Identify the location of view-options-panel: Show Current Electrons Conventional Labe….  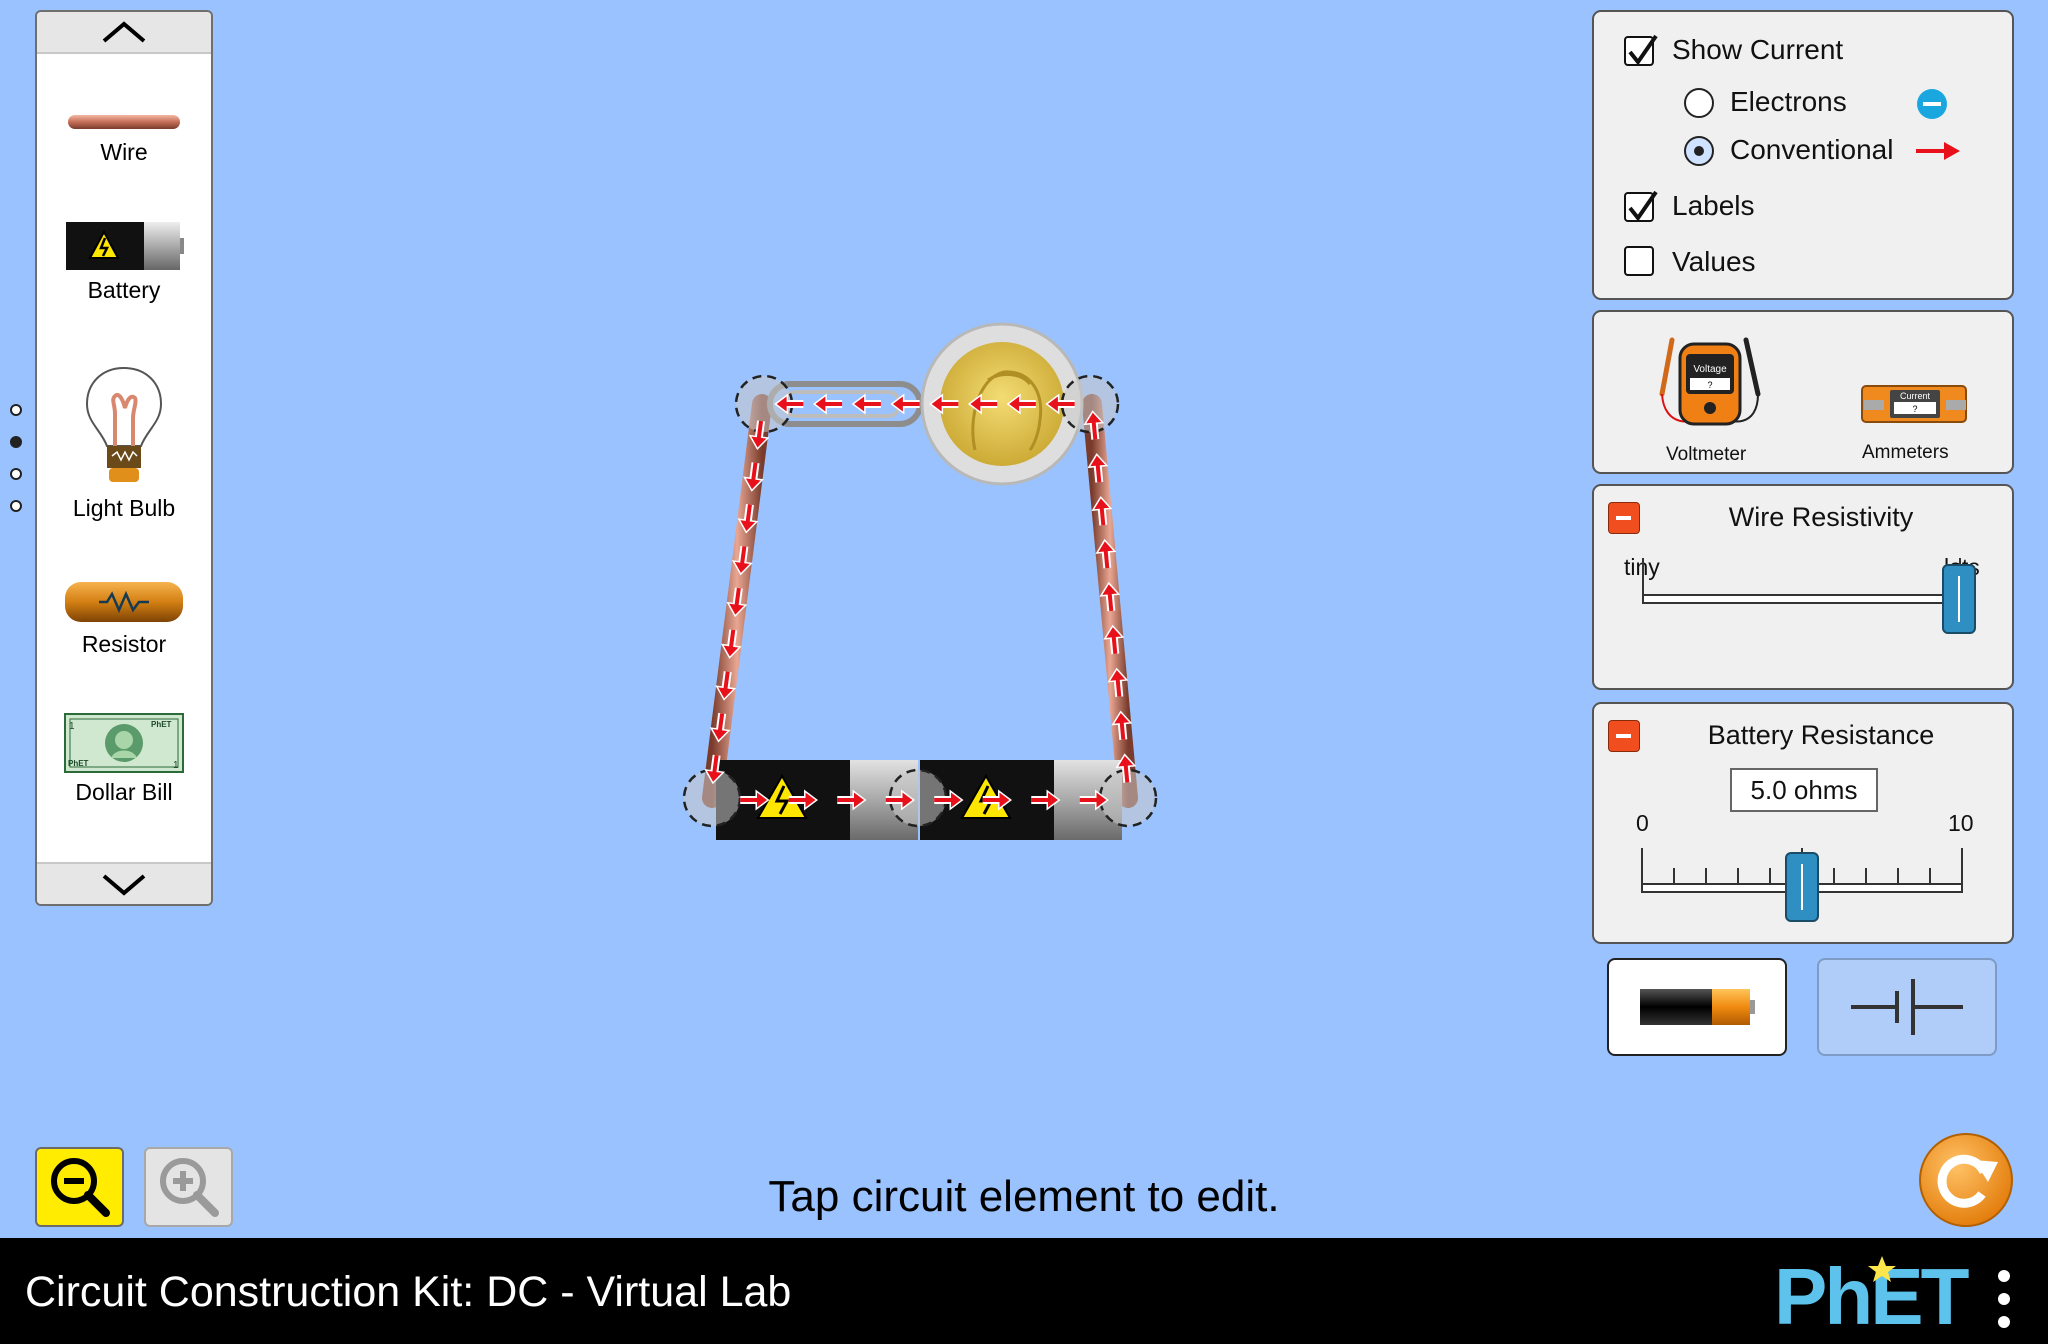
(1803, 155).